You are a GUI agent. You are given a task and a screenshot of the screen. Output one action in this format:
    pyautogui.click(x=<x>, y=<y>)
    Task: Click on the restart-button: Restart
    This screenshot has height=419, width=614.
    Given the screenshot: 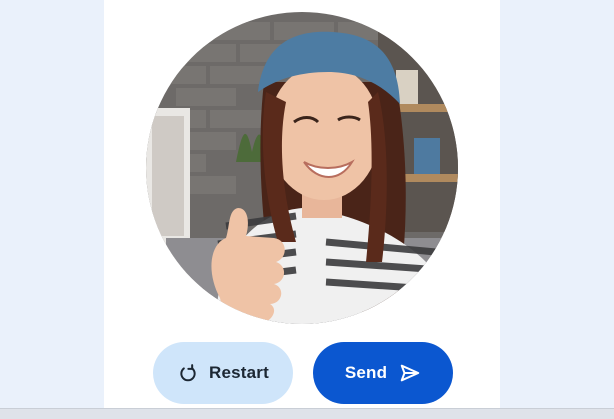 What is the action you would take?
    pyautogui.click(x=223, y=373)
    